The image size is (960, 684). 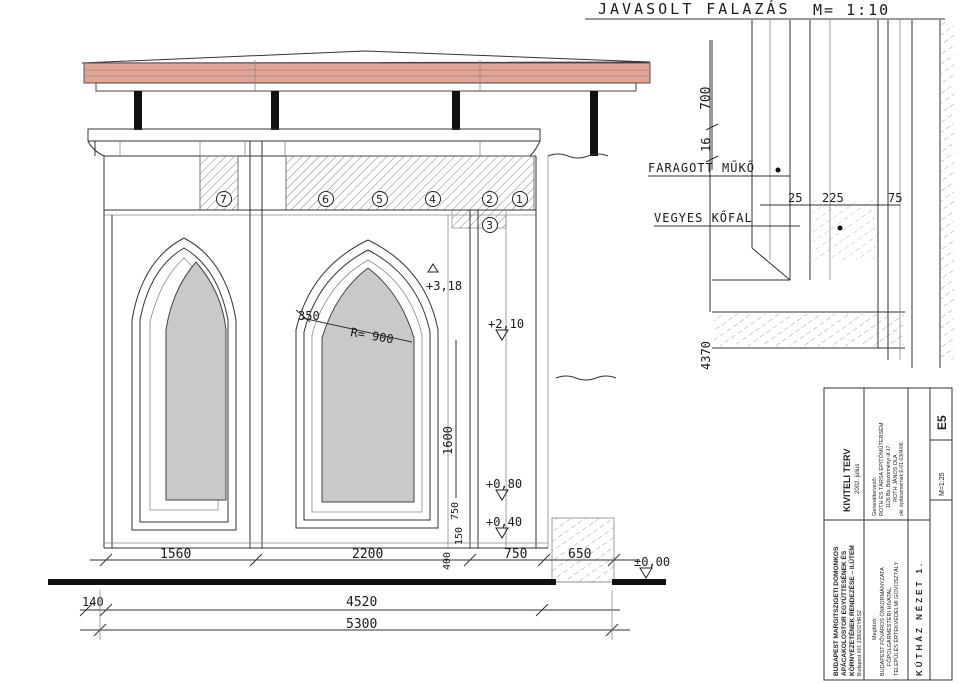 What do you see at coordinates (896, 619) in the screenshot?
I see `client-line-3: TELEPÜLÉS ÉRTÉKVÉDELMI GOVOSZTÁLY` at bounding box center [896, 619].